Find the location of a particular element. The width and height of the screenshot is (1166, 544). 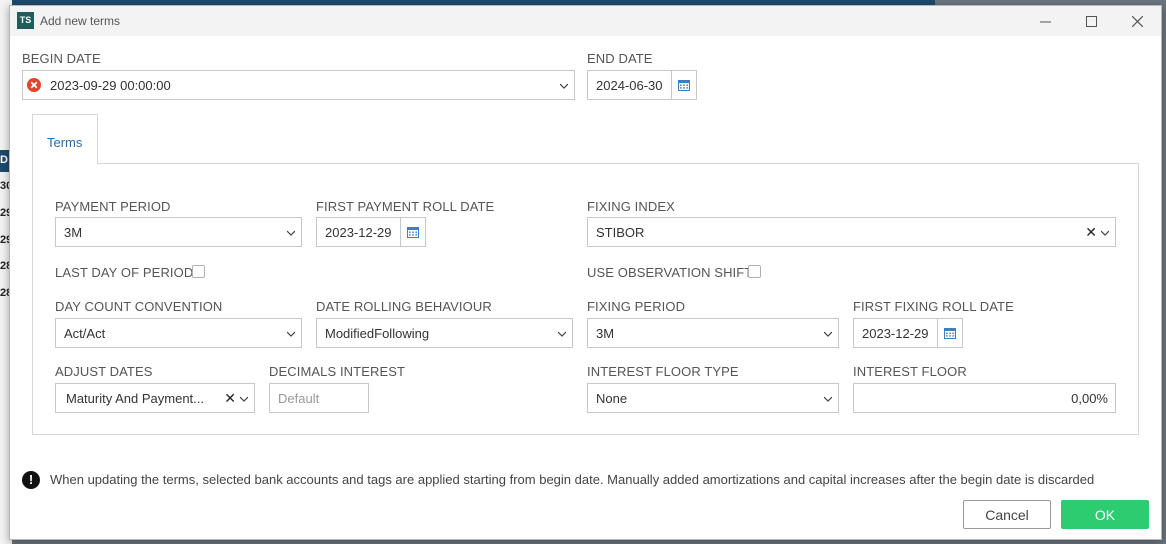

interest-floor-value: 0,00% is located at coordinates (1089, 398).